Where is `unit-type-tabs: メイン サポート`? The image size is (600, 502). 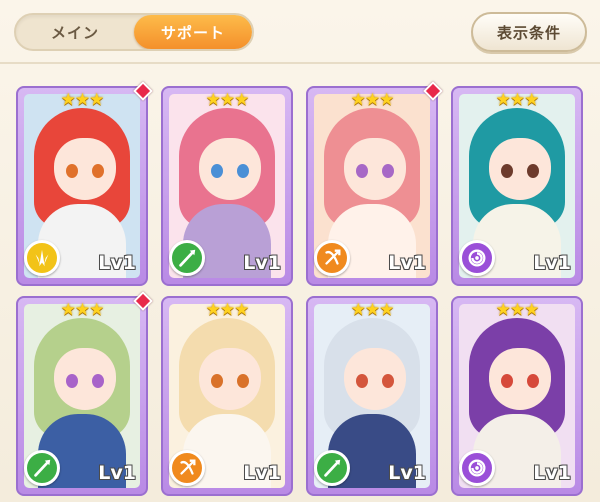 unit-type-tabs: メイン サポート is located at coordinates (134, 32).